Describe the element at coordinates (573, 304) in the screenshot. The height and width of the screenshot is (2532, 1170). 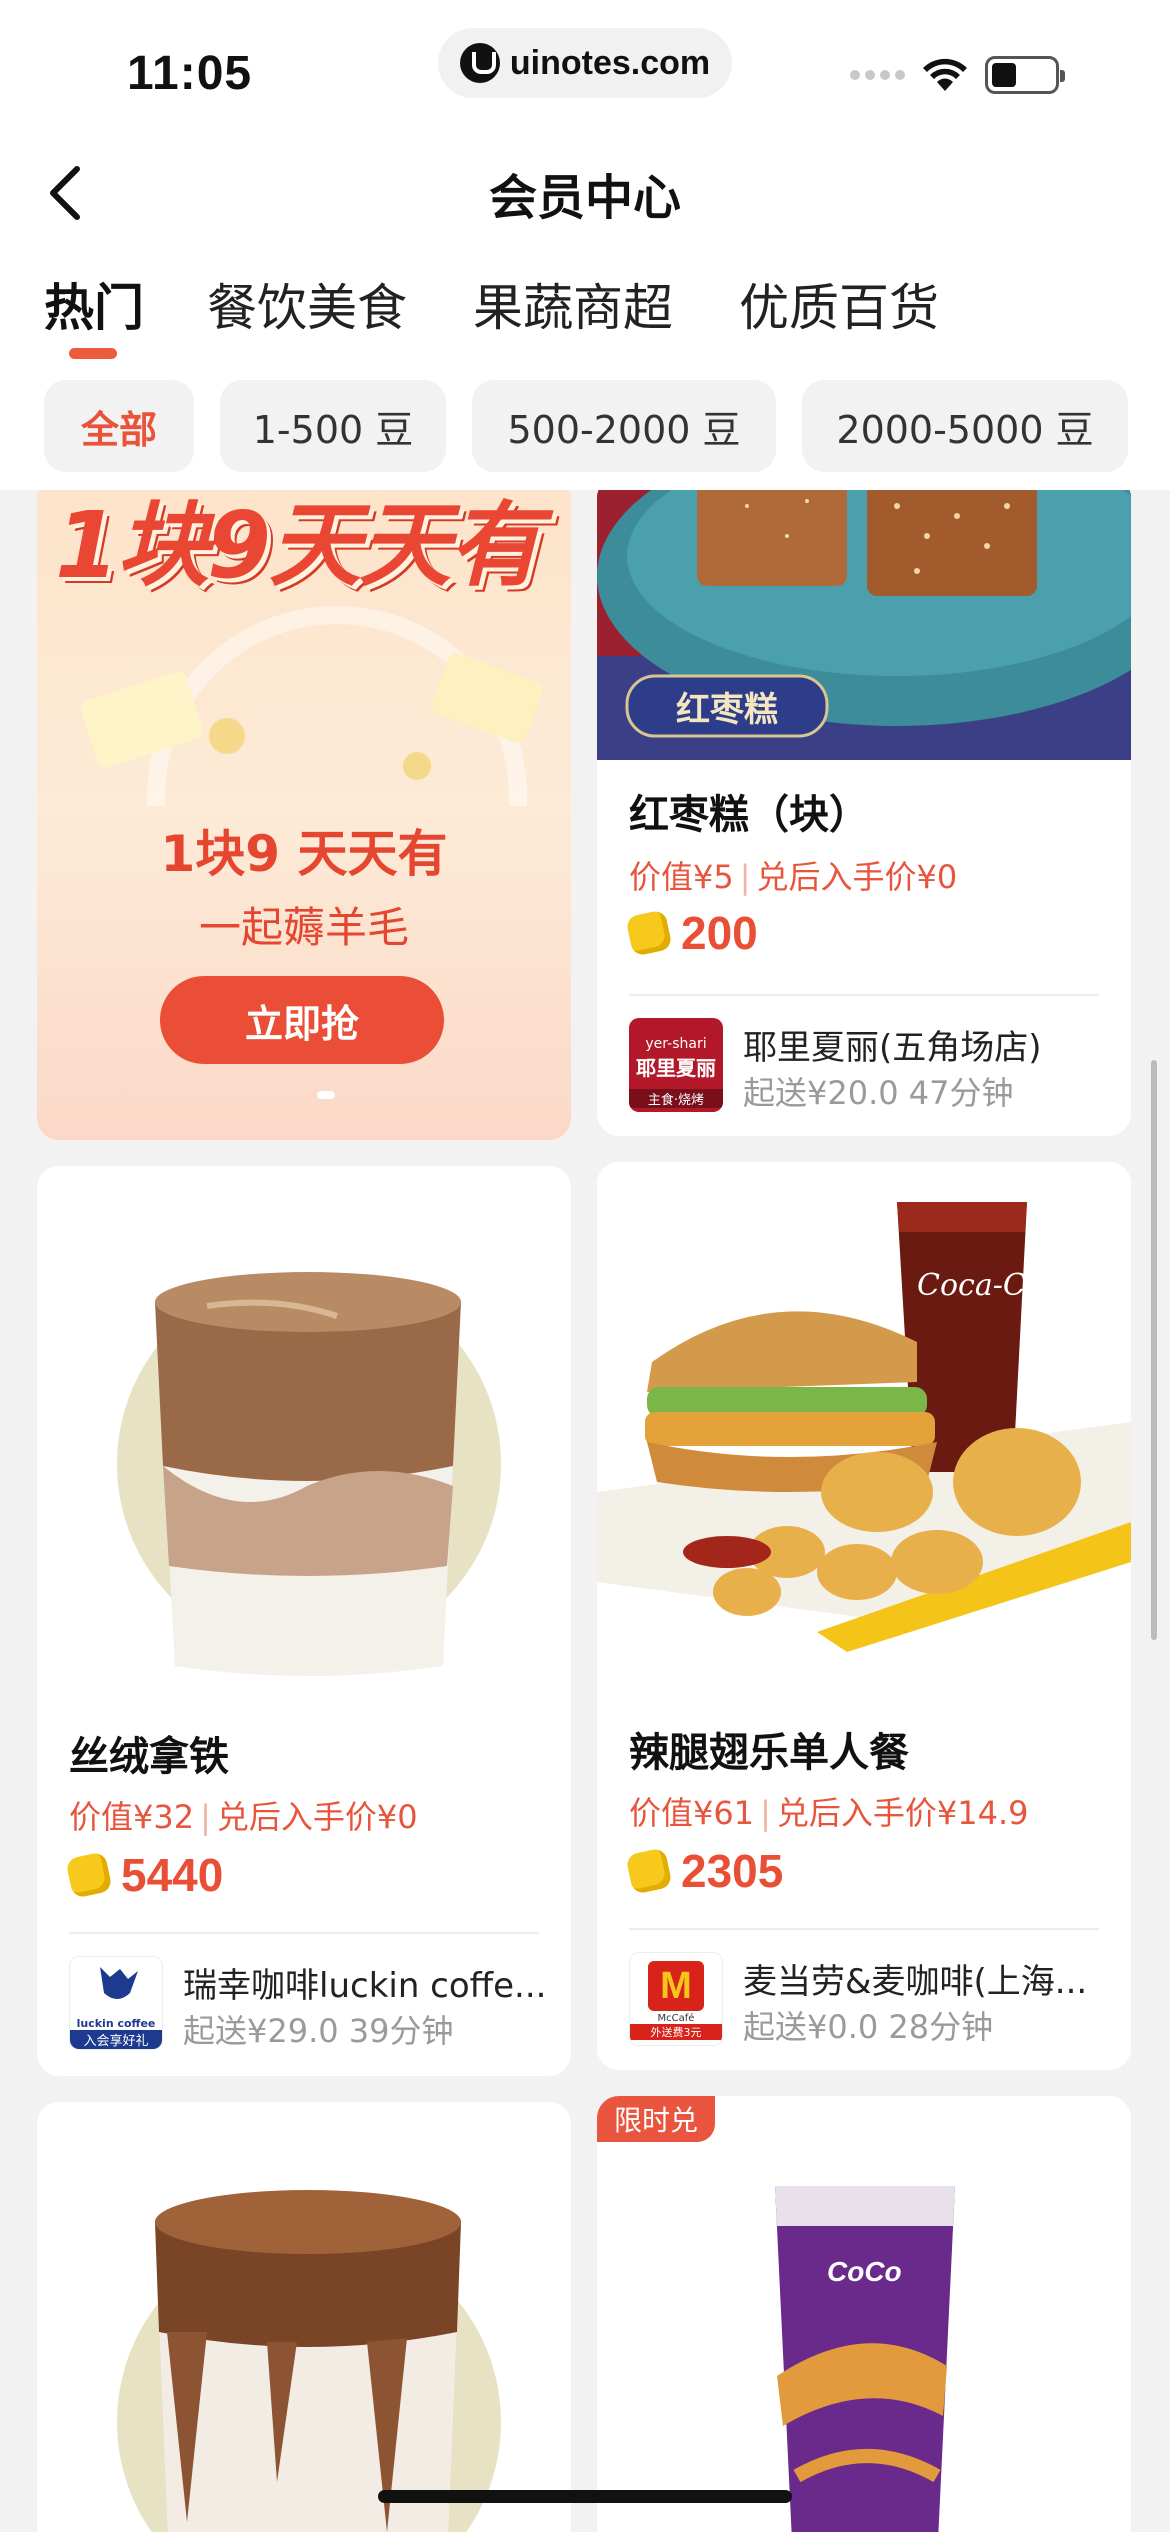
I see `tab-fresh: 果蔬商超` at that location.